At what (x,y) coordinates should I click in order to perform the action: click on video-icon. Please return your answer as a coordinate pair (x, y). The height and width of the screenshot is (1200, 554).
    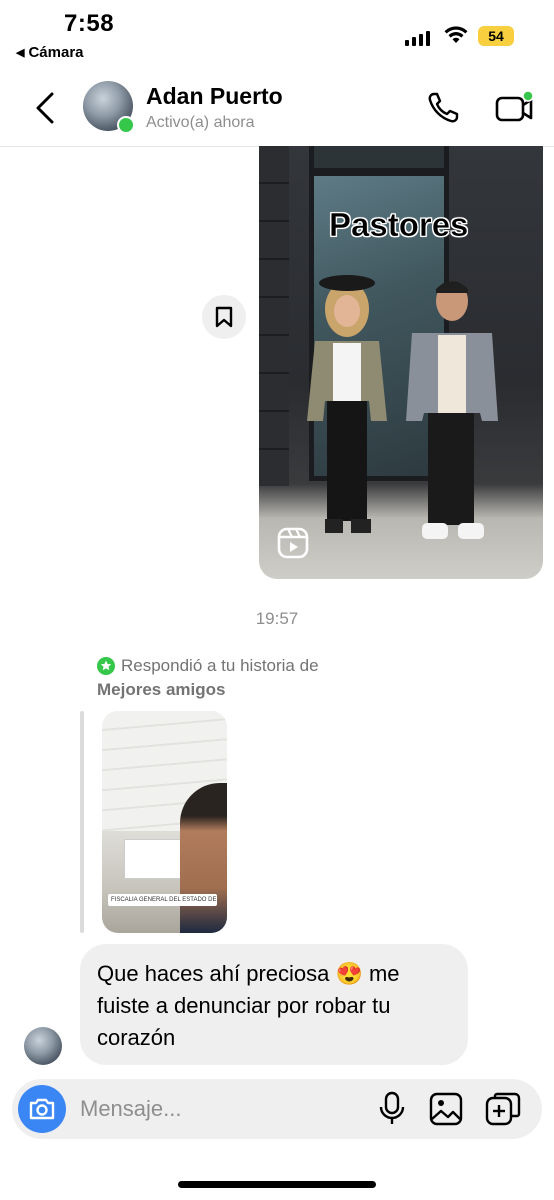
    Looking at the image, I should click on (514, 108).